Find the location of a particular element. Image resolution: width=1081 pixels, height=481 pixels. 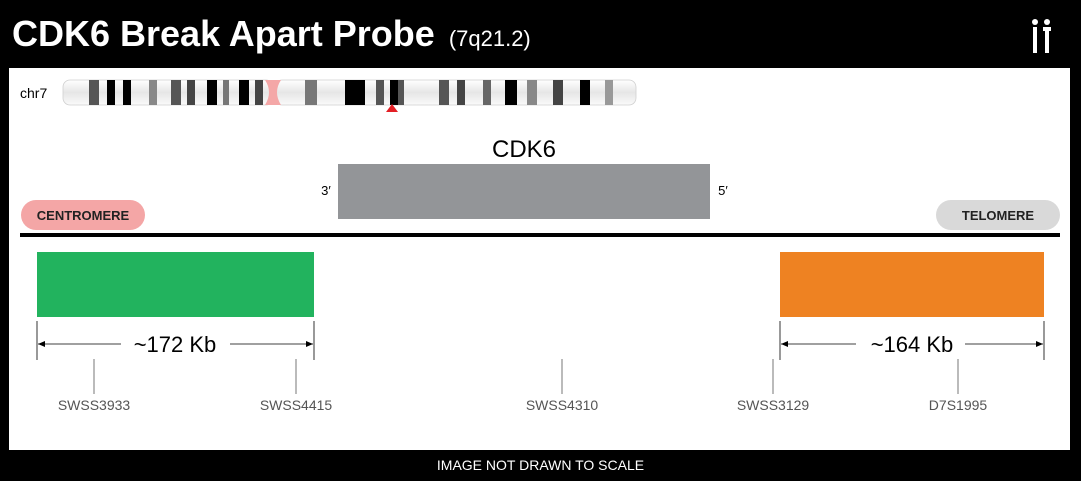

telomere-label: TELOMERE is located at coordinates (998, 215).